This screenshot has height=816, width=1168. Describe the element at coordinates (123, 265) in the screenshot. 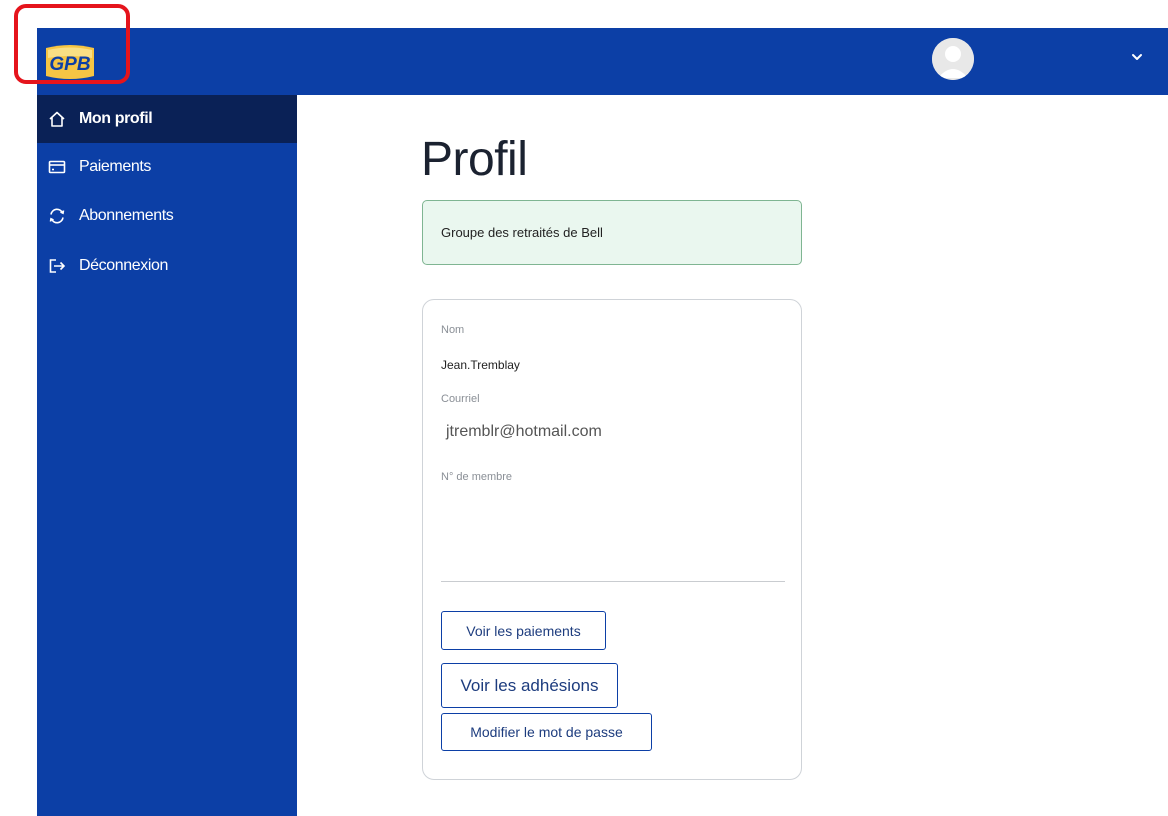

I see `sidebar-item-label: Déconnexion` at that location.